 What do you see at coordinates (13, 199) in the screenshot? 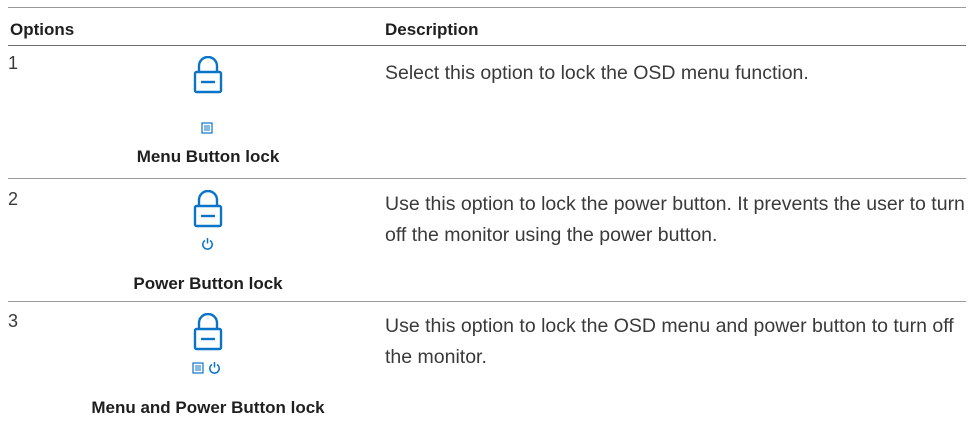
I see `row-2-number: 2` at bounding box center [13, 199].